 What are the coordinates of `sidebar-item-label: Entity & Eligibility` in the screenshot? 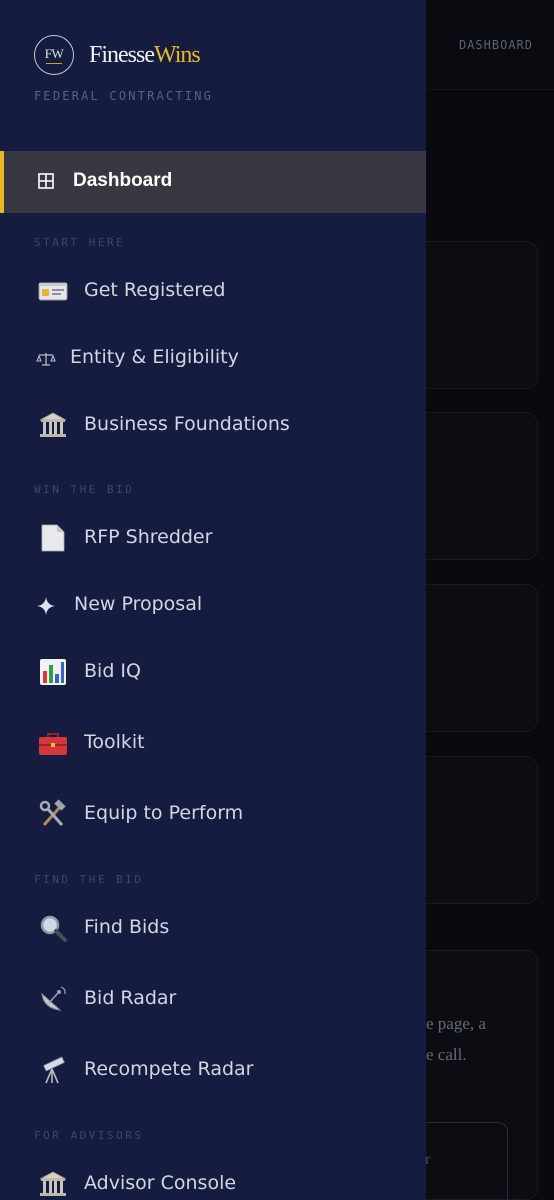 It's located at (154, 357).